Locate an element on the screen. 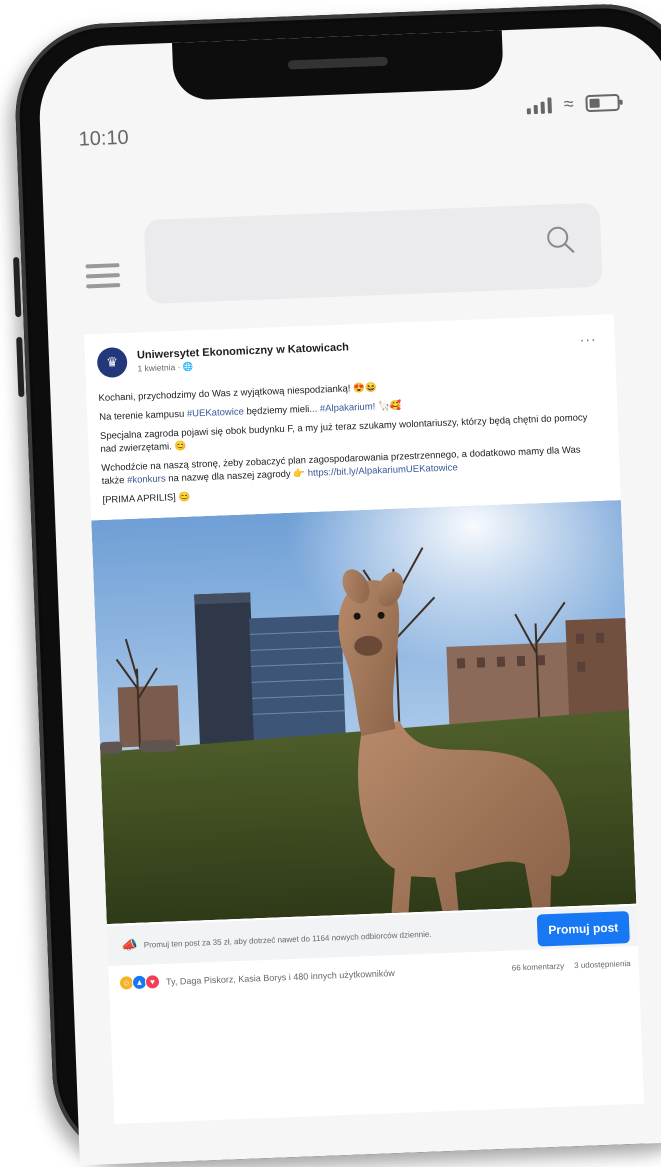 This screenshot has width=661, height=1167. more-icon: ··· is located at coordinates (588, 339).